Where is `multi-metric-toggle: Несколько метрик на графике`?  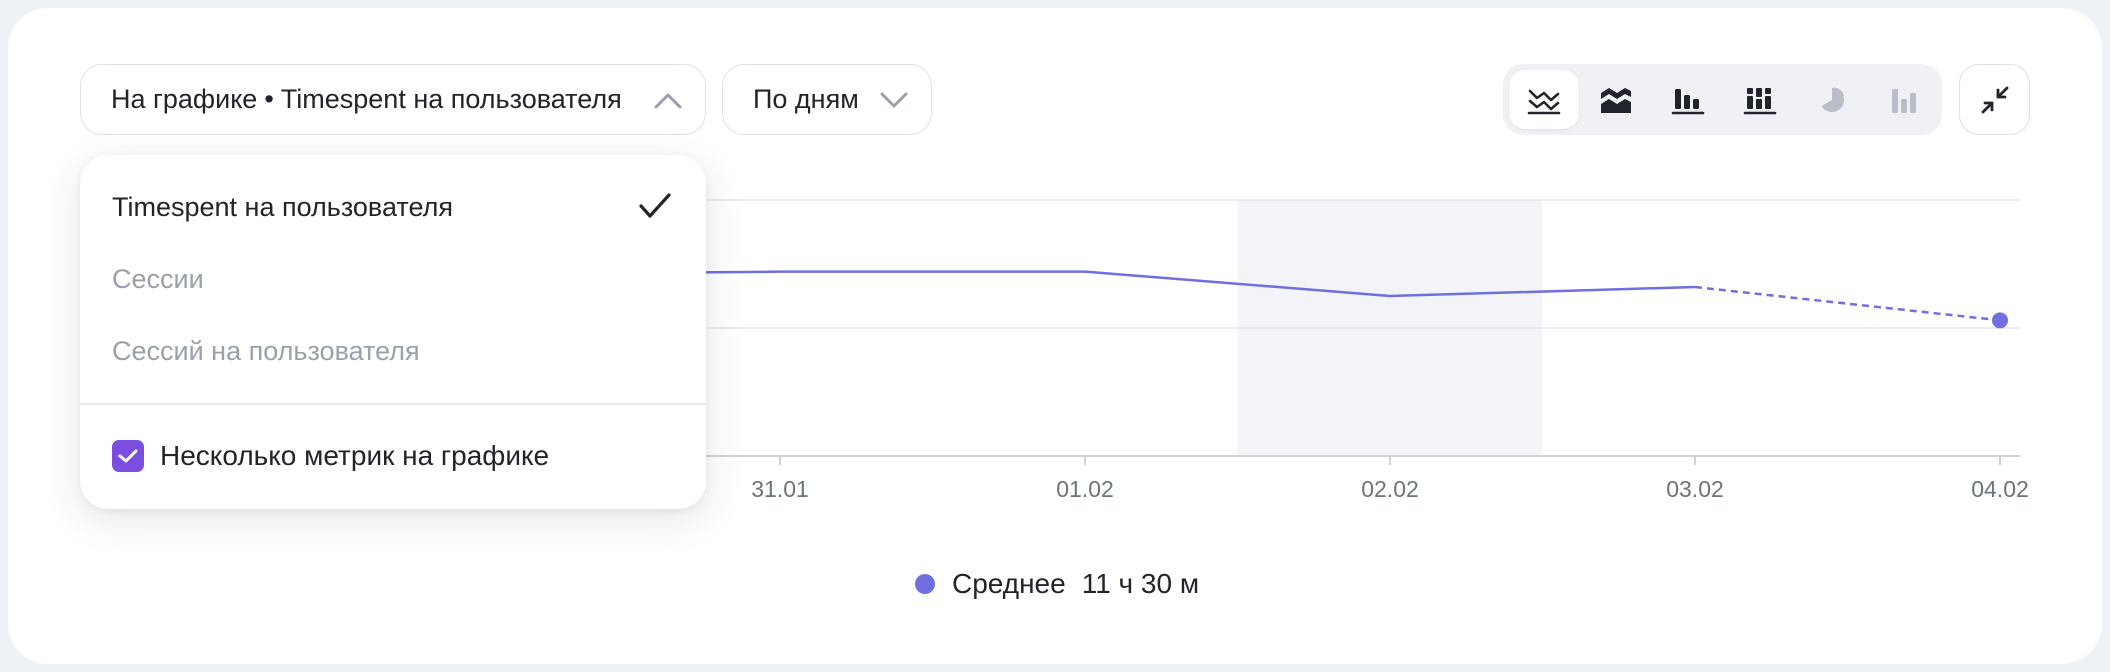 multi-metric-toggle: Несколько метрик на графике is located at coordinates (330, 456).